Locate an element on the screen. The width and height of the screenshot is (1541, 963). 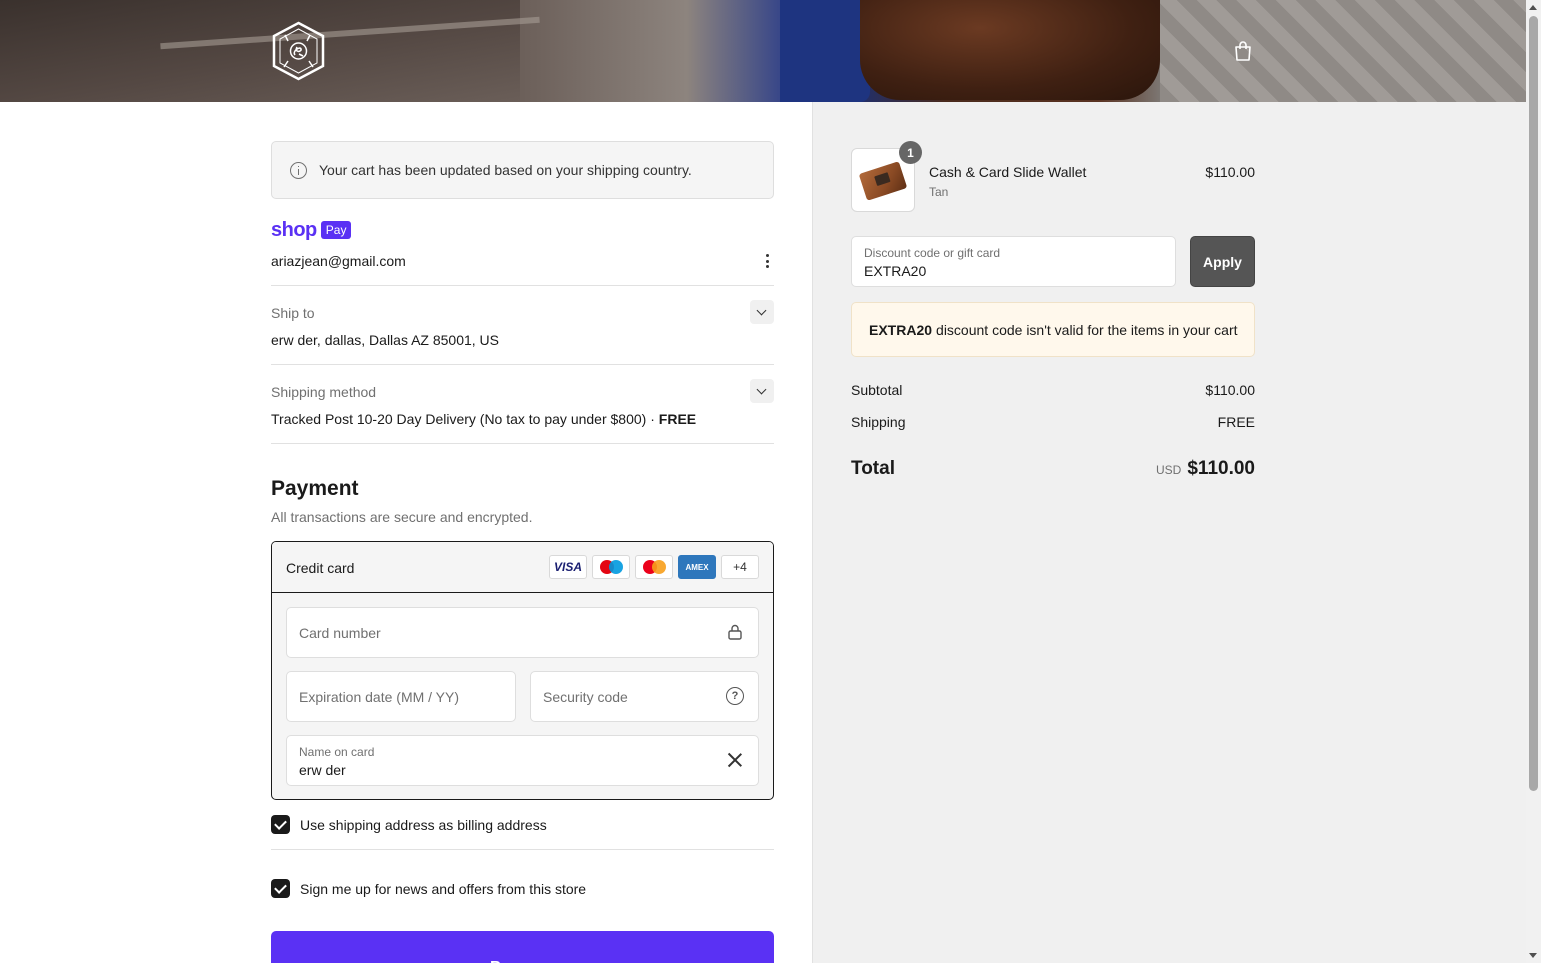
help-question-icon: ? is located at coordinates (735, 696).